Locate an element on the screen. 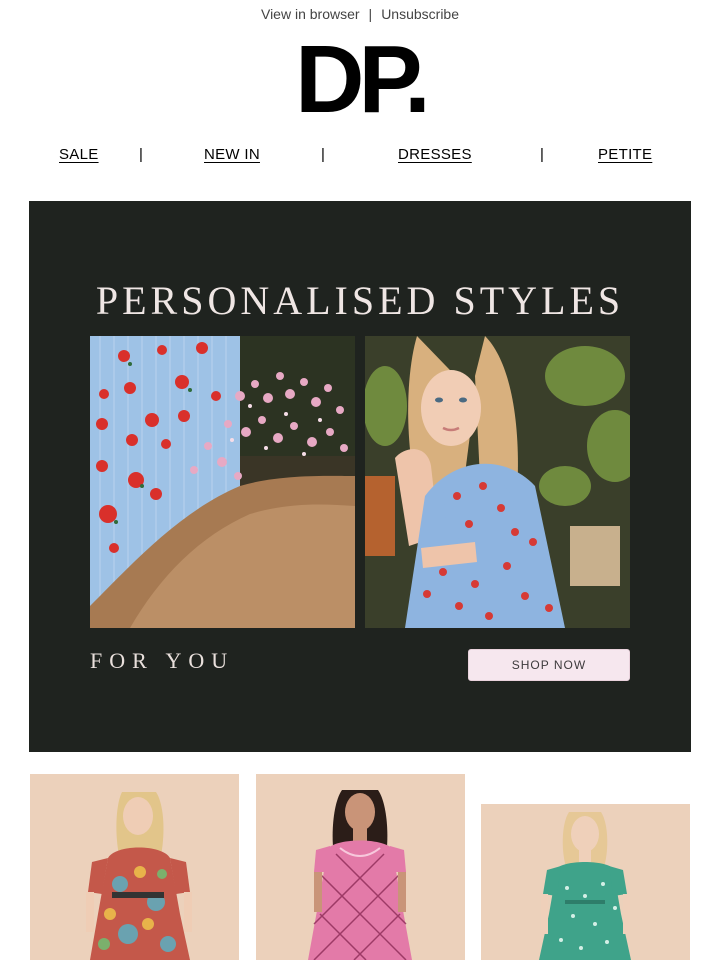 The width and height of the screenshot is (720, 960). brand-logo: DP. is located at coordinates (360, 80).